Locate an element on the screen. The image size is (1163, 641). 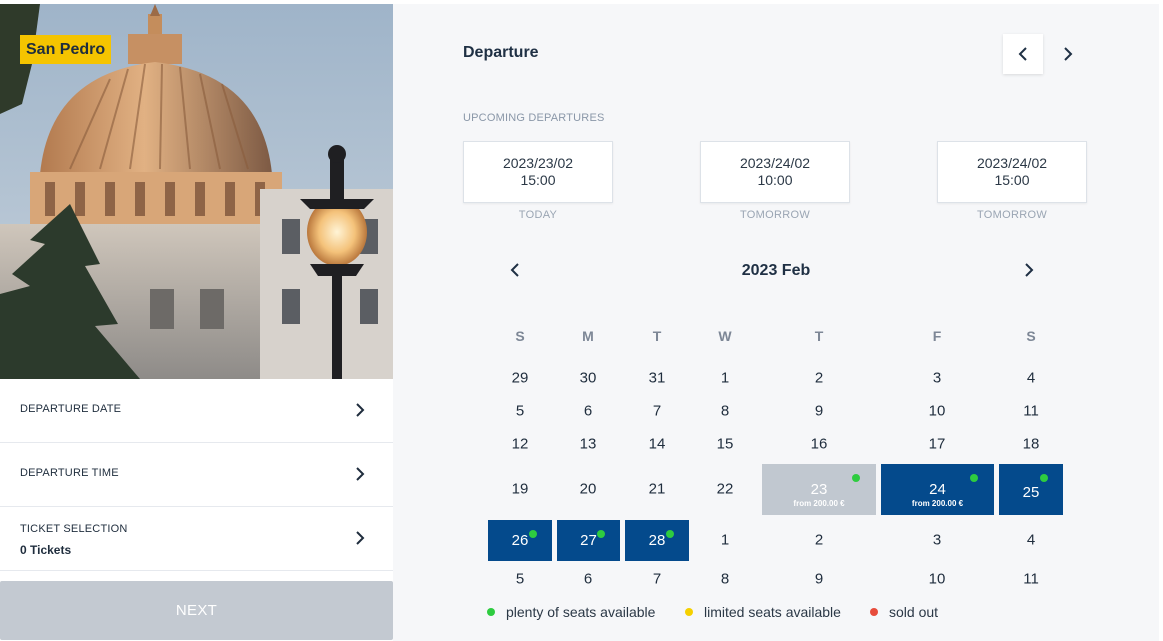
upcoming-departure: 2023/24/02 10:00 TOMORROW is located at coordinates (775, 181).